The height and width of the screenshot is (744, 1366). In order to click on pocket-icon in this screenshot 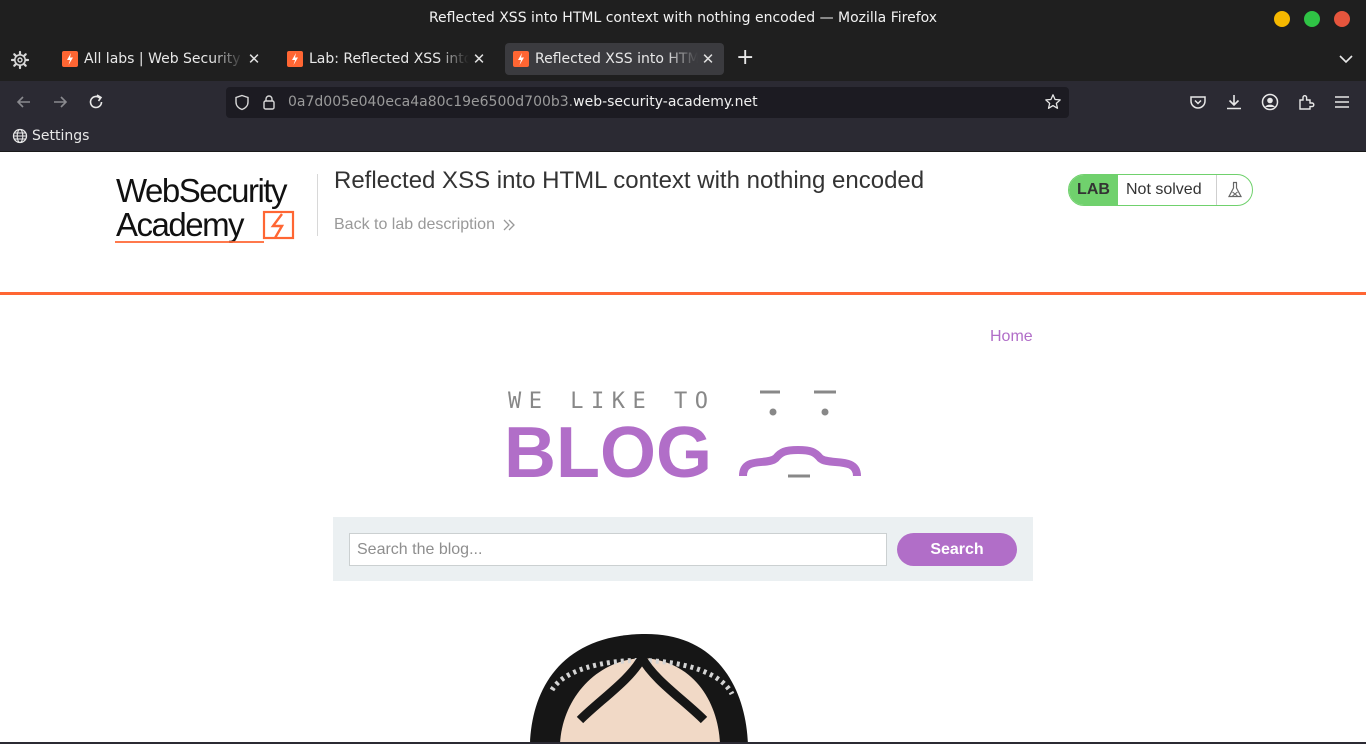, I will do `click(1198, 102)`.